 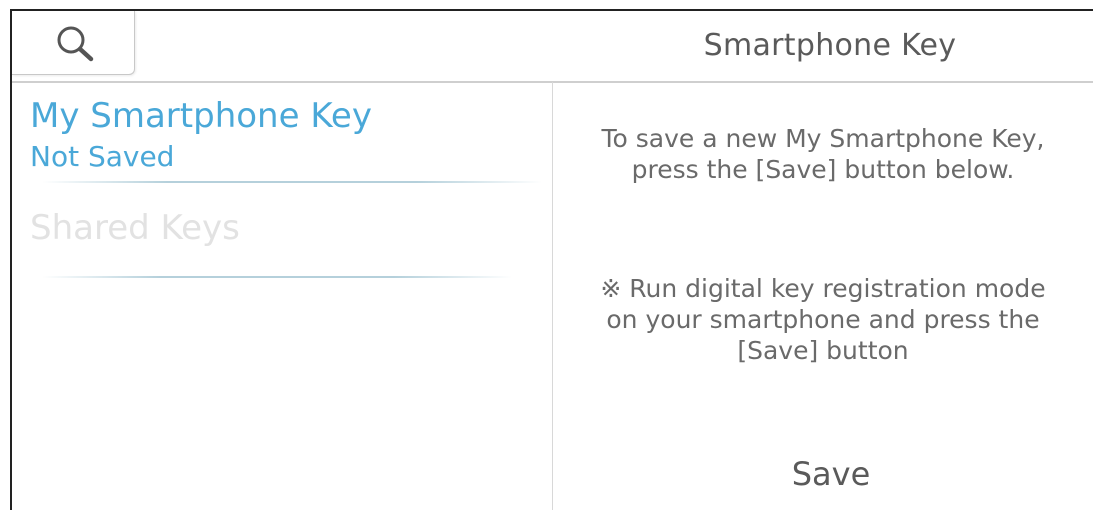 What do you see at coordinates (282, 240) in the screenshot?
I see `sidebar-item-shared-keys: Shared Keys` at bounding box center [282, 240].